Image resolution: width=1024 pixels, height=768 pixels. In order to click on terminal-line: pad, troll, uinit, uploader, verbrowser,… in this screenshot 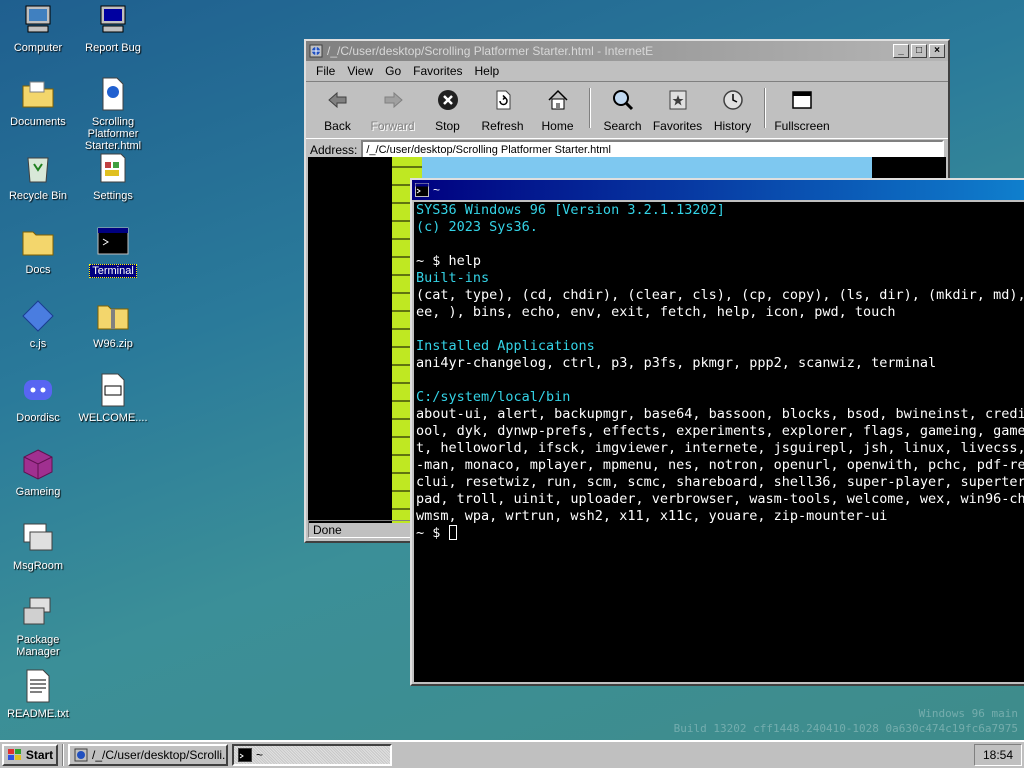, I will do `click(720, 499)`.